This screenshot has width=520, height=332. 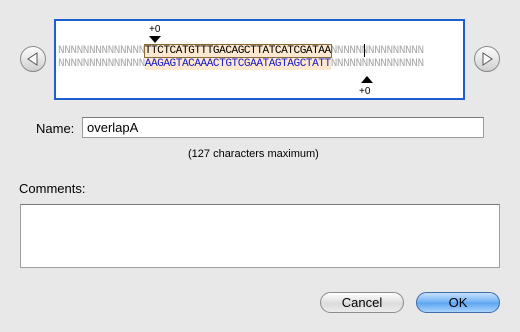 What do you see at coordinates (365, 91) in the screenshot?
I see `bottom-offset-label: +0` at bounding box center [365, 91].